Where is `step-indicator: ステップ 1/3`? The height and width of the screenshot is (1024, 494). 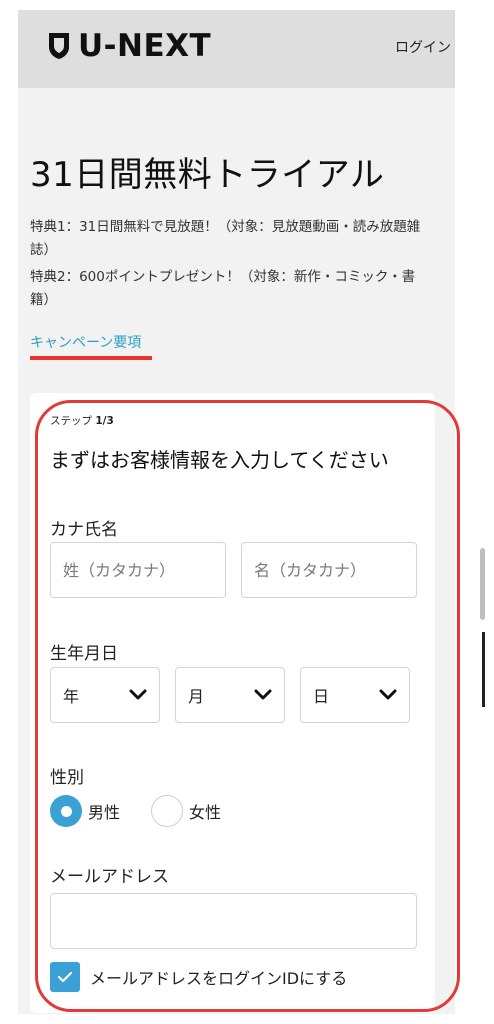 step-indicator: ステップ 1/3 is located at coordinates (82, 420).